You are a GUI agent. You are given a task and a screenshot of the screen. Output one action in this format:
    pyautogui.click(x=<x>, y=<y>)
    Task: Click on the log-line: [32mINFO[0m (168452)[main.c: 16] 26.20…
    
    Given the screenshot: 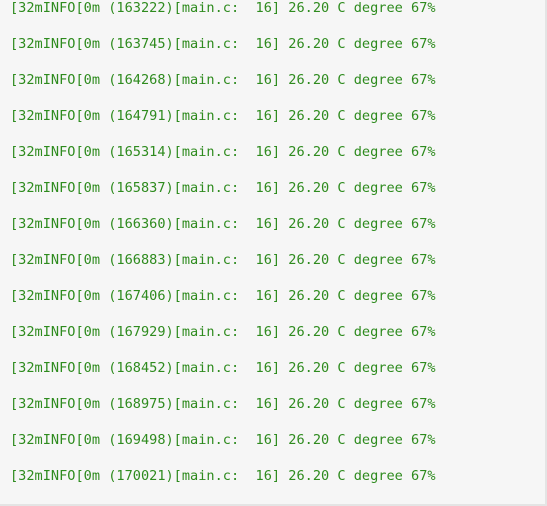 What is the action you would take?
    pyautogui.click(x=223, y=368)
    